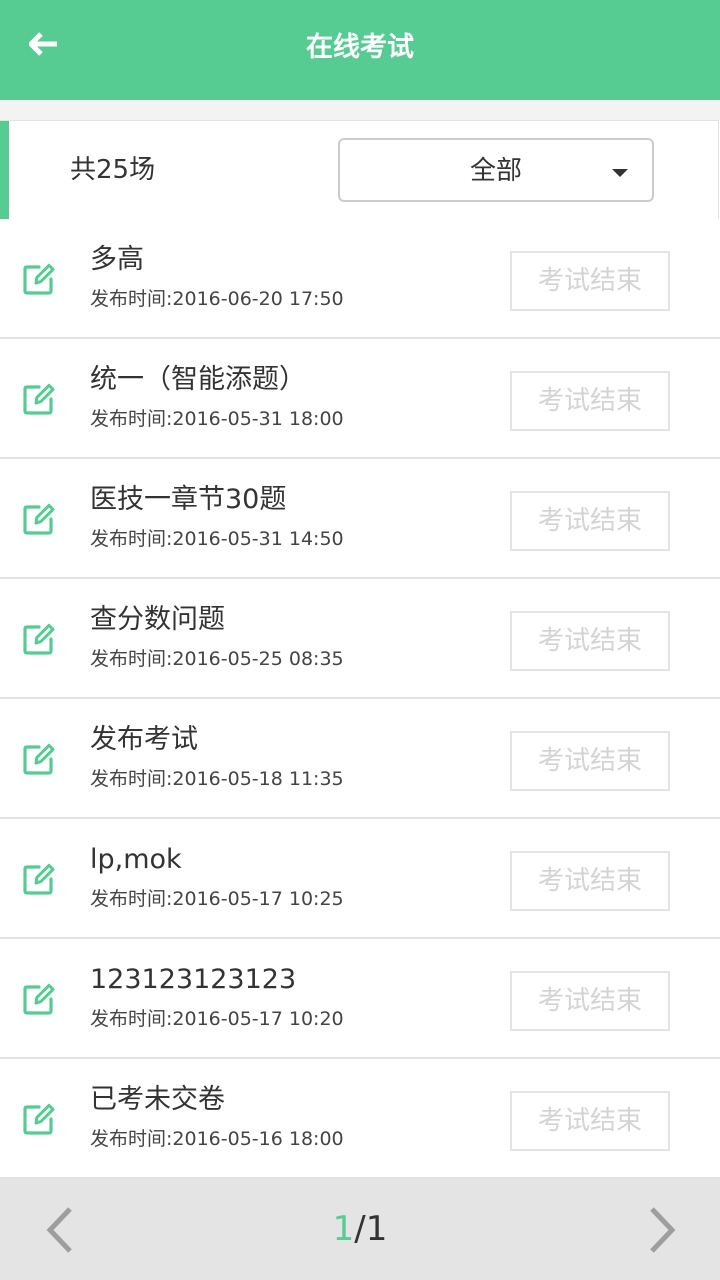  I want to click on filter-accent-stripe, so click(4, 170).